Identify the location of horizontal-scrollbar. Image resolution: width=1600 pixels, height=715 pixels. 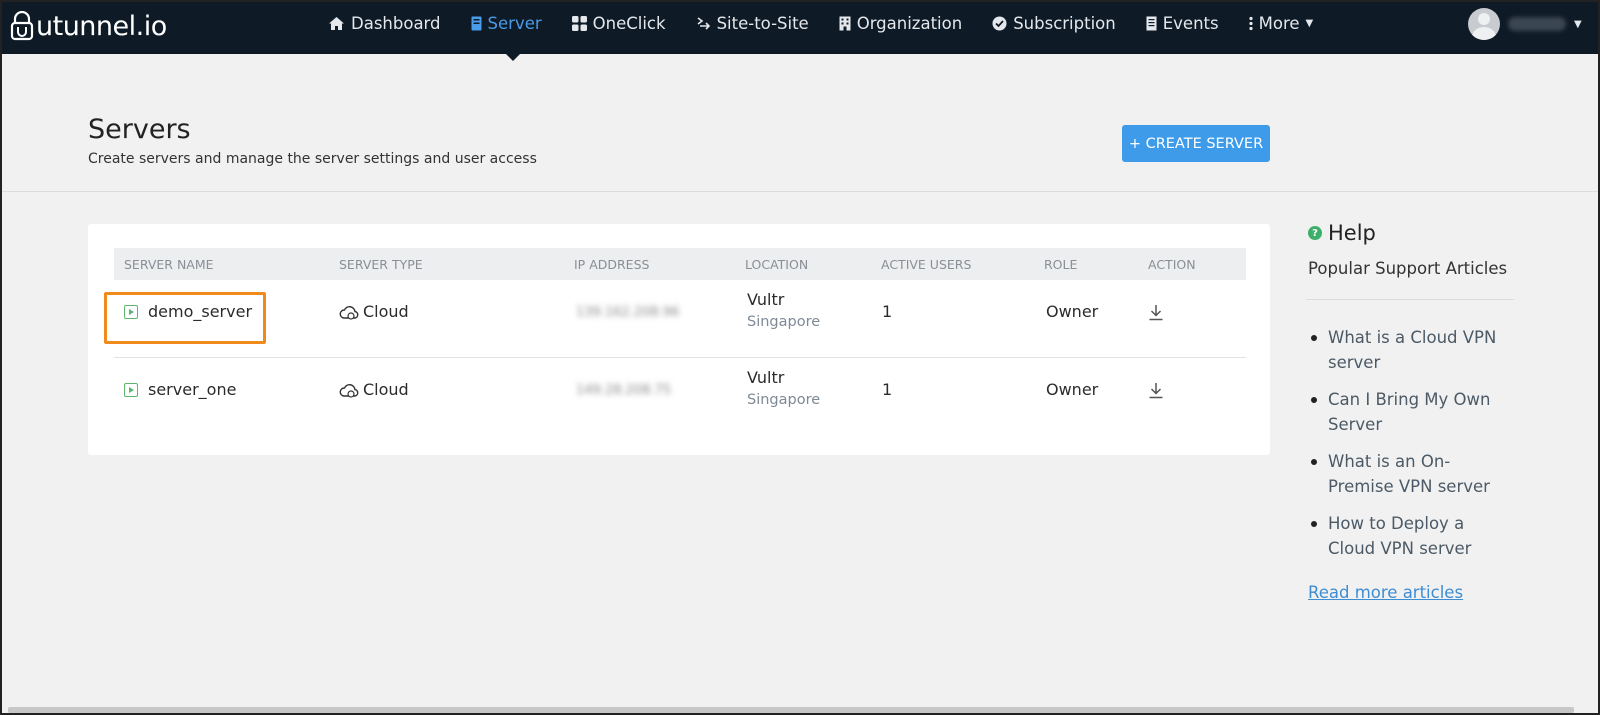
(791, 710).